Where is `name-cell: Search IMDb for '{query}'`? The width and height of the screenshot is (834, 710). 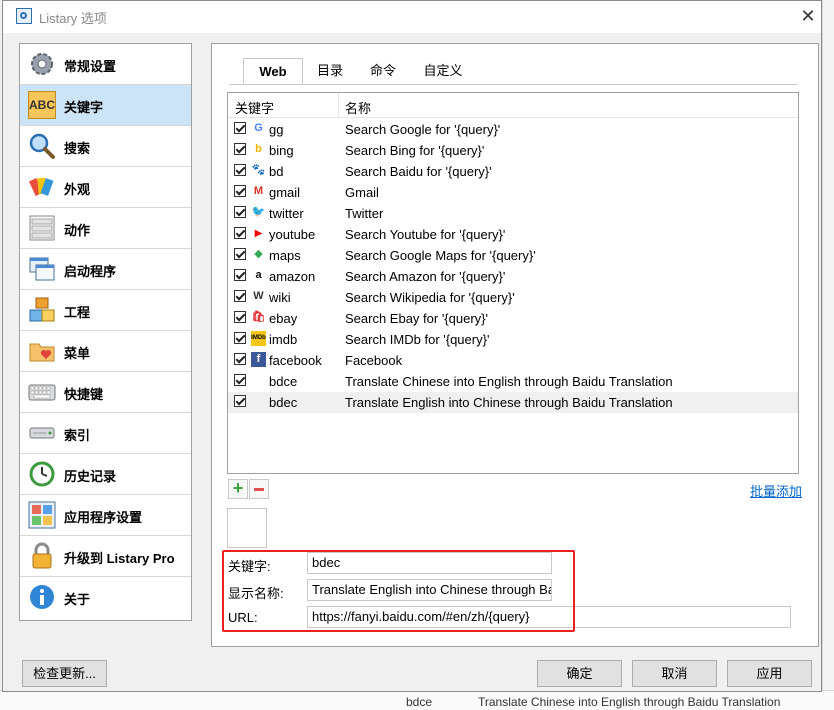 name-cell: Search IMDb for '{query}' is located at coordinates (417, 339).